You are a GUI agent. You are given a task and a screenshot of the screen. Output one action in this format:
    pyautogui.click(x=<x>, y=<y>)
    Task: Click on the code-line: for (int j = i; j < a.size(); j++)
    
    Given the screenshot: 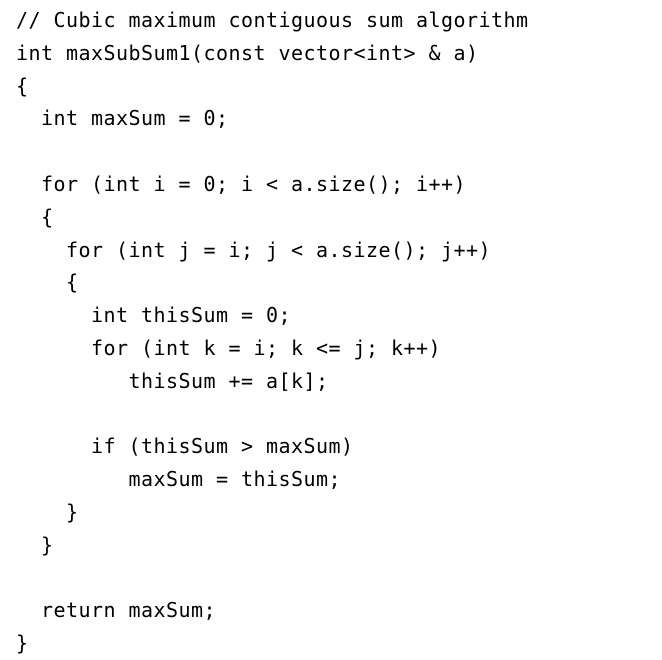 What is the action you would take?
    pyautogui.click(x=254, y=249)
    